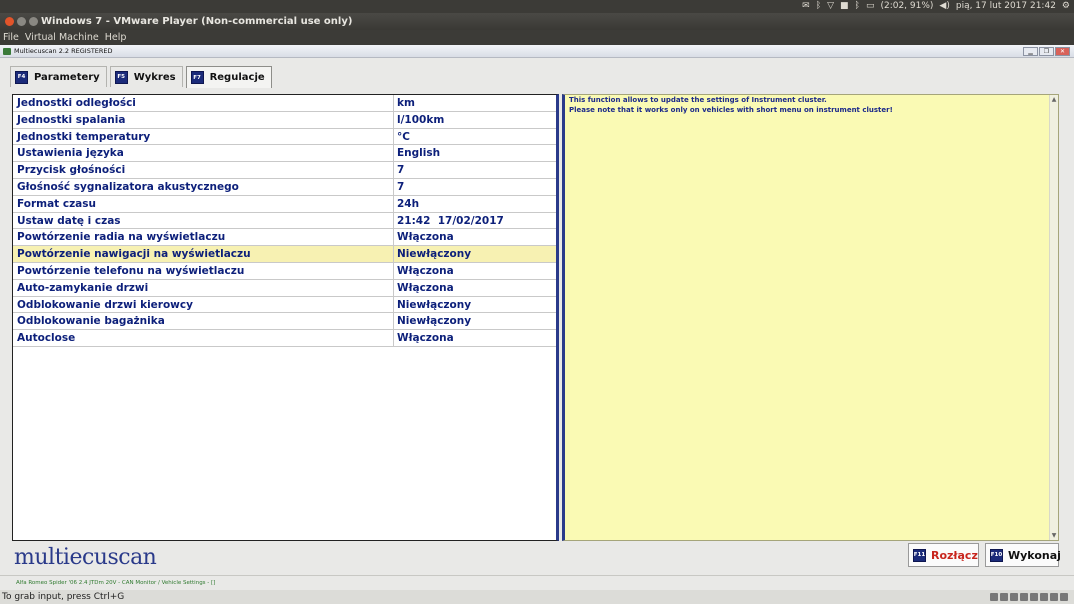 This screenshot has height=604, width=1074. What do you see at coordinates (203, 170) in the screenshot?
I see `setting-name: Przycisk głośności` at bounding box center [203, 170].